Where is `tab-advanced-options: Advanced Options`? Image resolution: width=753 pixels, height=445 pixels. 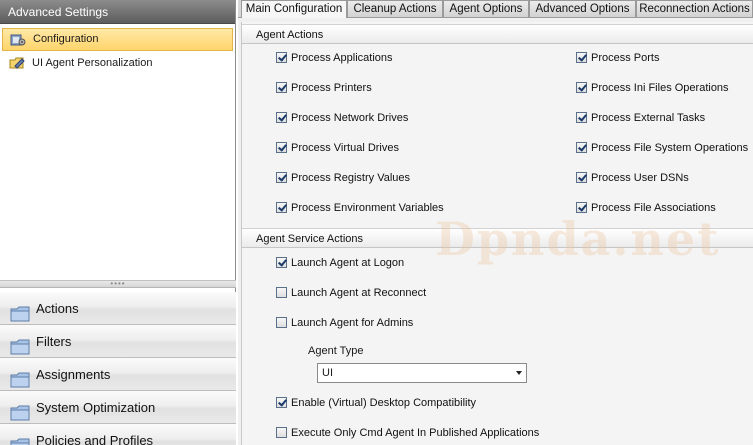 tab-advanced-options: Advanced Options is located at coordinates (582, 8).